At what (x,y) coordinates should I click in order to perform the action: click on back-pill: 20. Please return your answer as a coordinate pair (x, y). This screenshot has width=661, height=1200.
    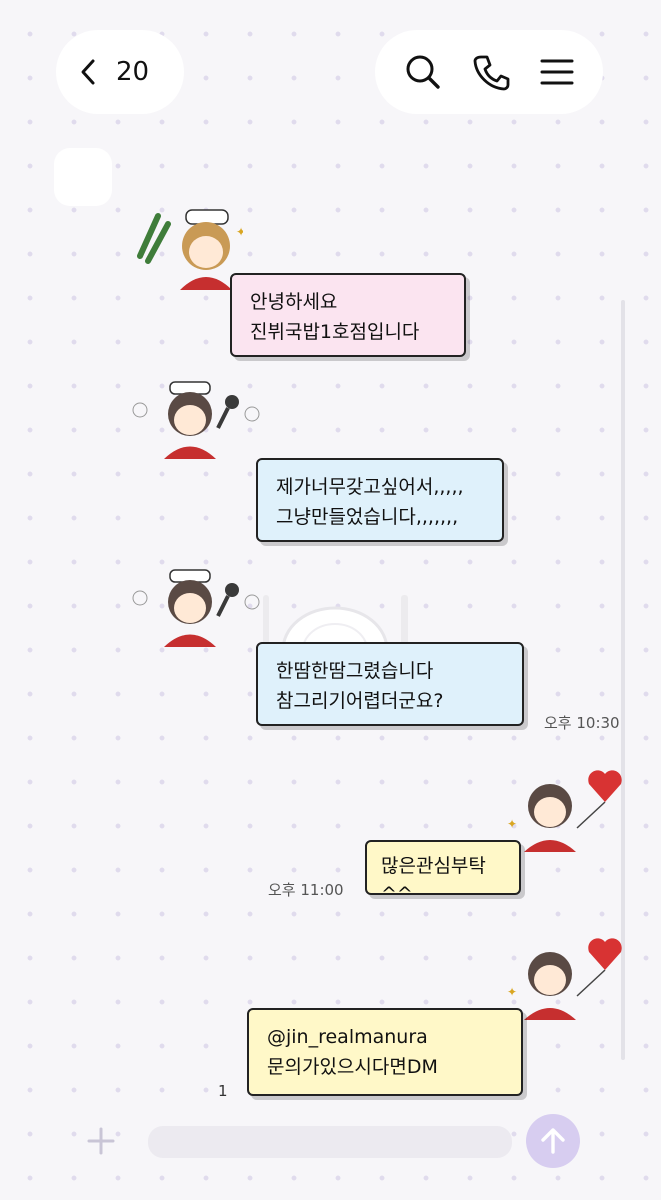
    Looking at the image, I should click on (120, 72).